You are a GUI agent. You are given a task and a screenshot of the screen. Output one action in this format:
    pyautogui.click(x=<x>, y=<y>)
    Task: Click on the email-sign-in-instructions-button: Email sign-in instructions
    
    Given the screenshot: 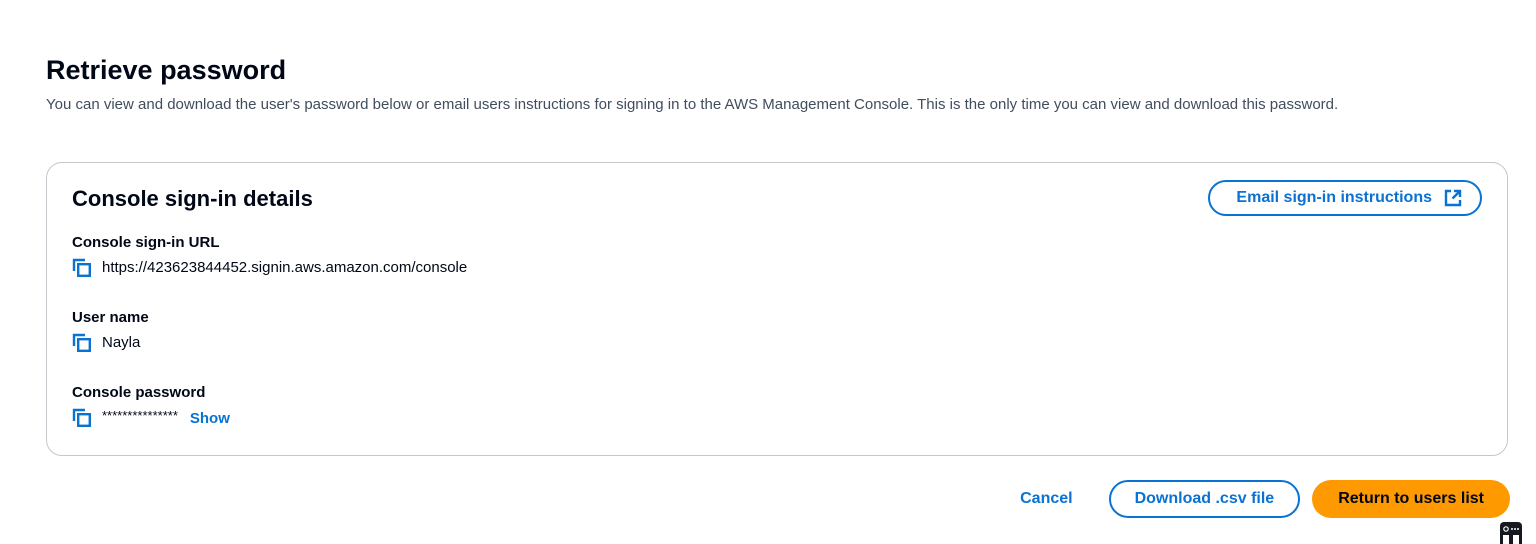 What is the action you would take?
    pyautogui.click(x=1345, y=198)
    